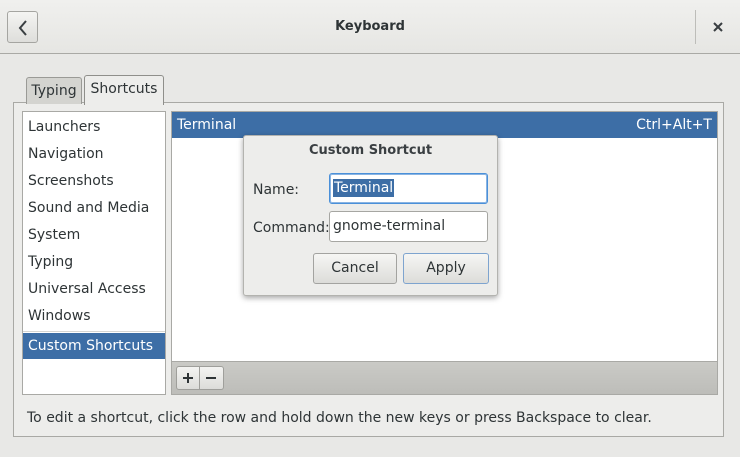  I want to click on add-shortcut-button, so click(188, 378).